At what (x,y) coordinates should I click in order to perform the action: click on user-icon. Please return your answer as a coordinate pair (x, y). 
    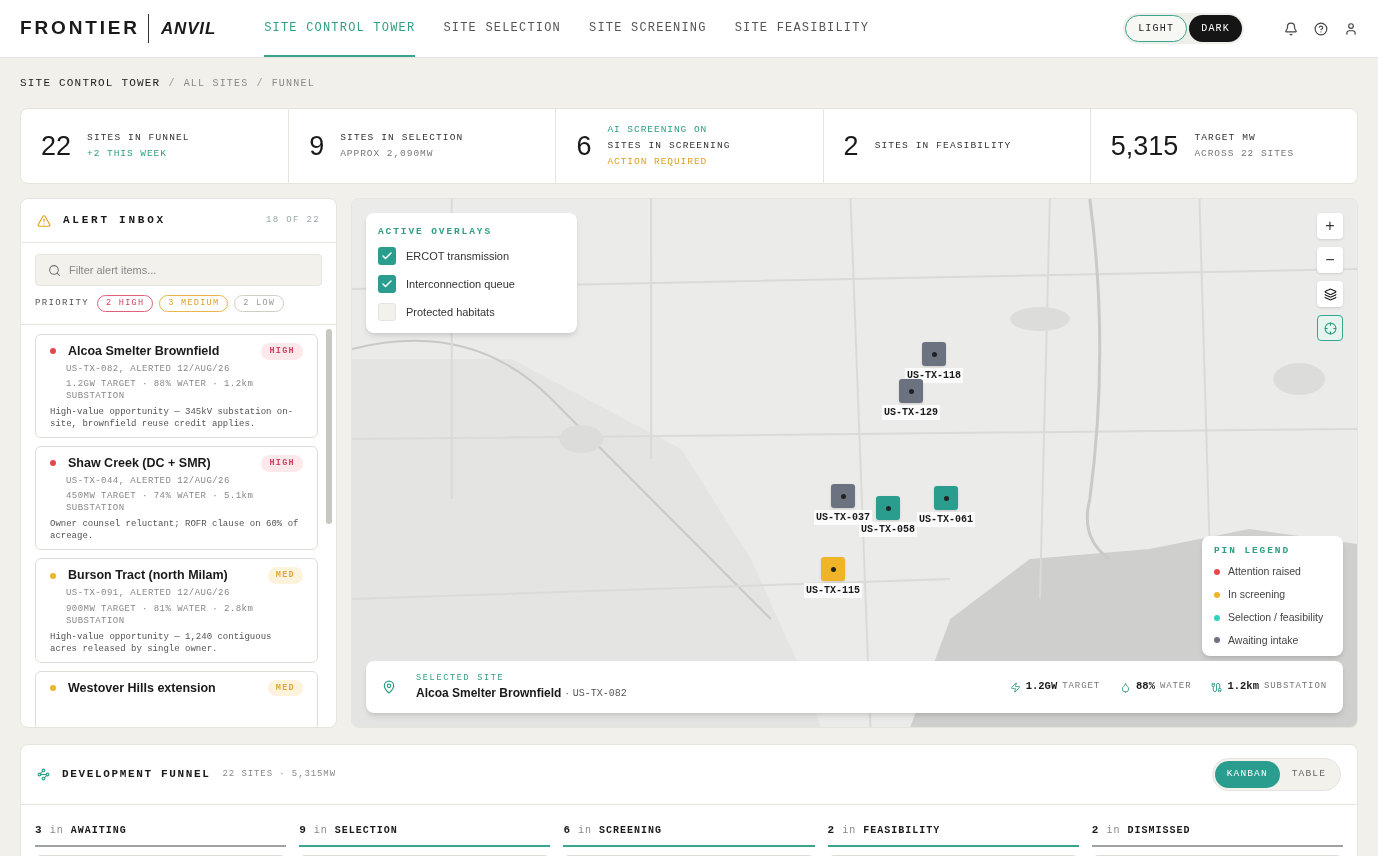
    Looking at the image, I should click on (1351, 28).